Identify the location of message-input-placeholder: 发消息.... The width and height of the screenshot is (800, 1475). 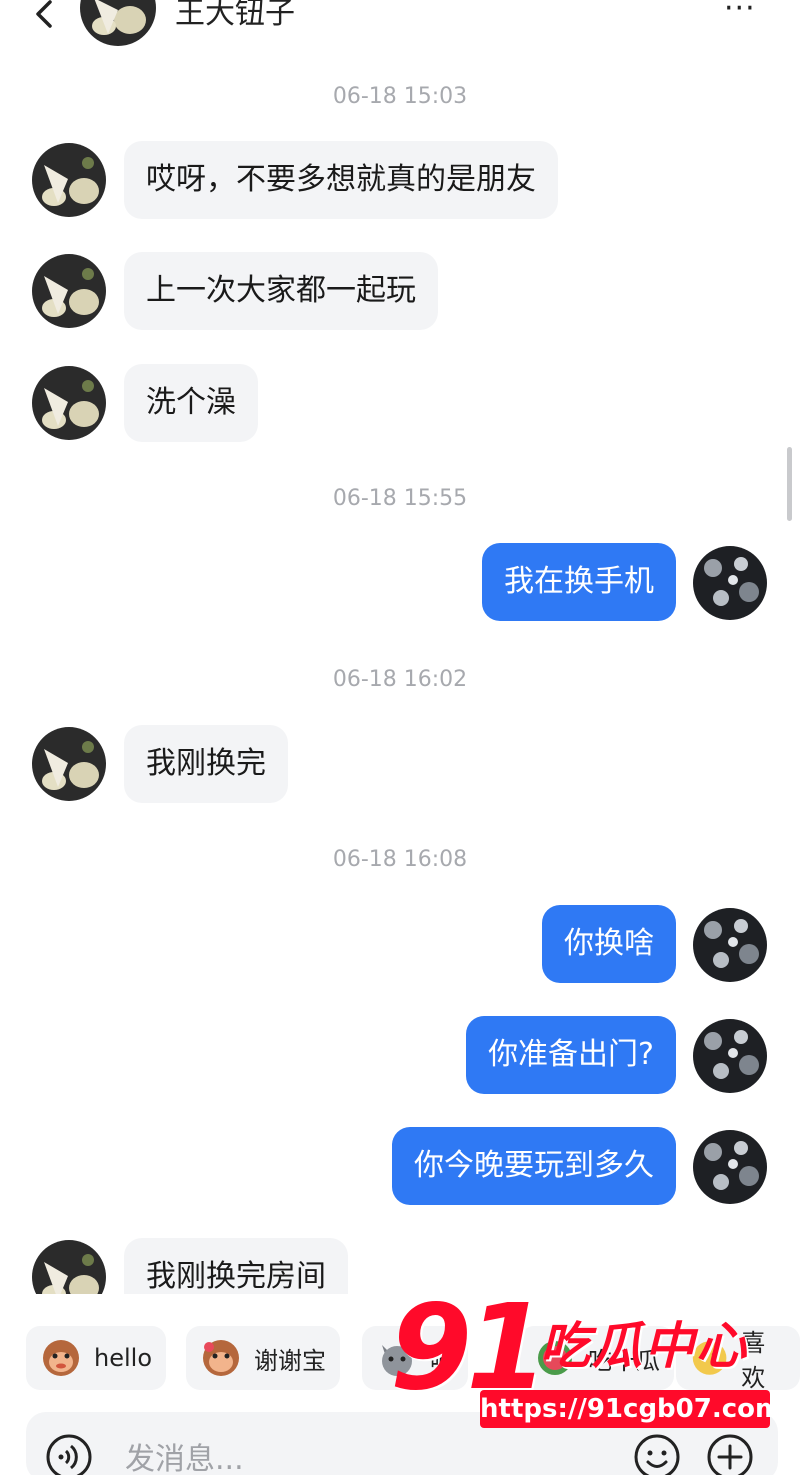
(184, 1454).